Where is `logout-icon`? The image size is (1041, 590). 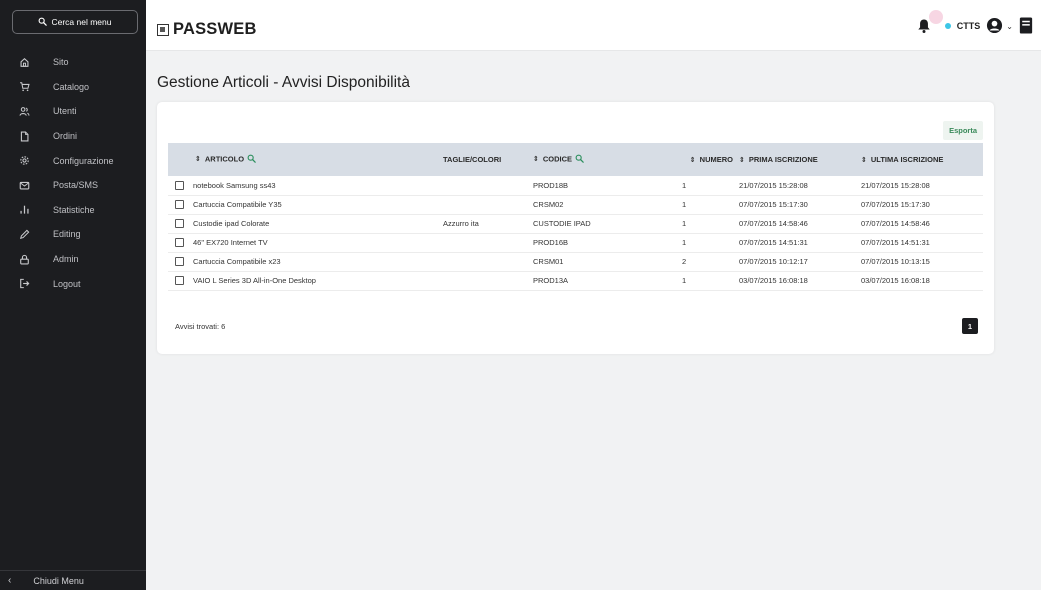
logout-icon is located at coordinates (24, 283).